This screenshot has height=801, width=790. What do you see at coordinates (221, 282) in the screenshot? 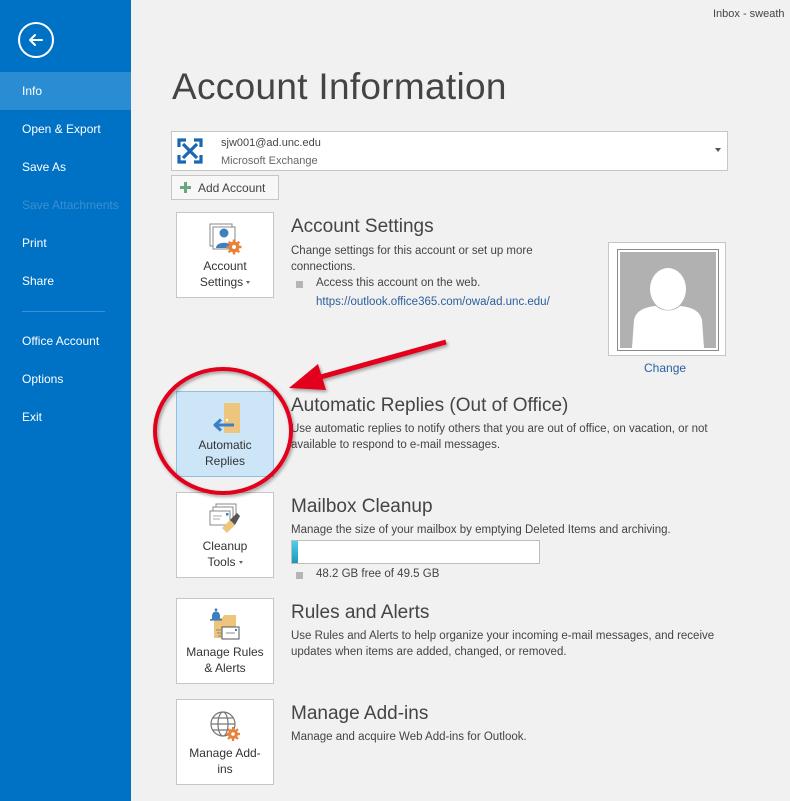
I see `account-settings-label-2: Settings` at bounding box center [221, 282].